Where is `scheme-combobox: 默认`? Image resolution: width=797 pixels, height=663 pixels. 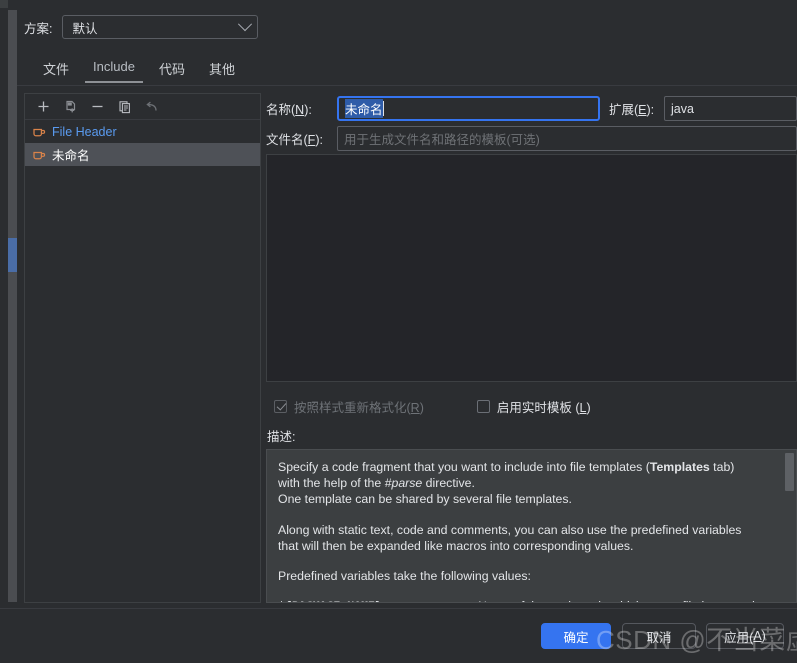
scheme-combobox: 默认 is located at coordinates (160, 27).